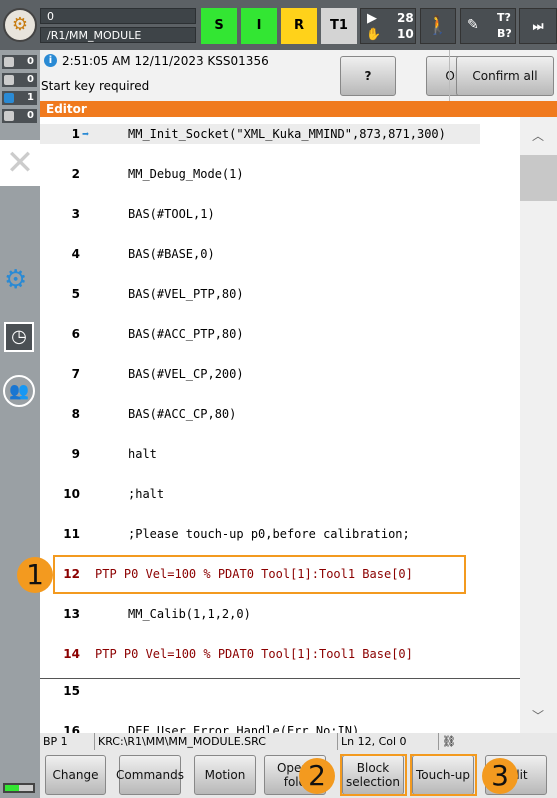 Image resolution: width=557 pixels, height=798 pixels. What do you see at coordinates (280, 174) in the screenshot?
I see `code-line: 2 MM_Debug_Mode(1)` at bounding box center [280, 174].